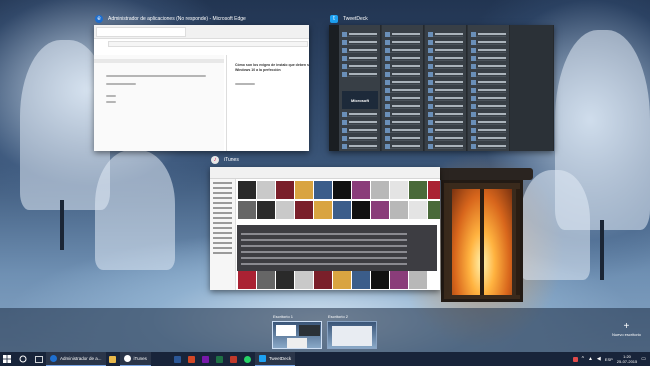 This screenshot has width=650, height=366. Describe the element at coordinates (590, 359) in the screenshot. I see `network-icon: ▲` at that location.